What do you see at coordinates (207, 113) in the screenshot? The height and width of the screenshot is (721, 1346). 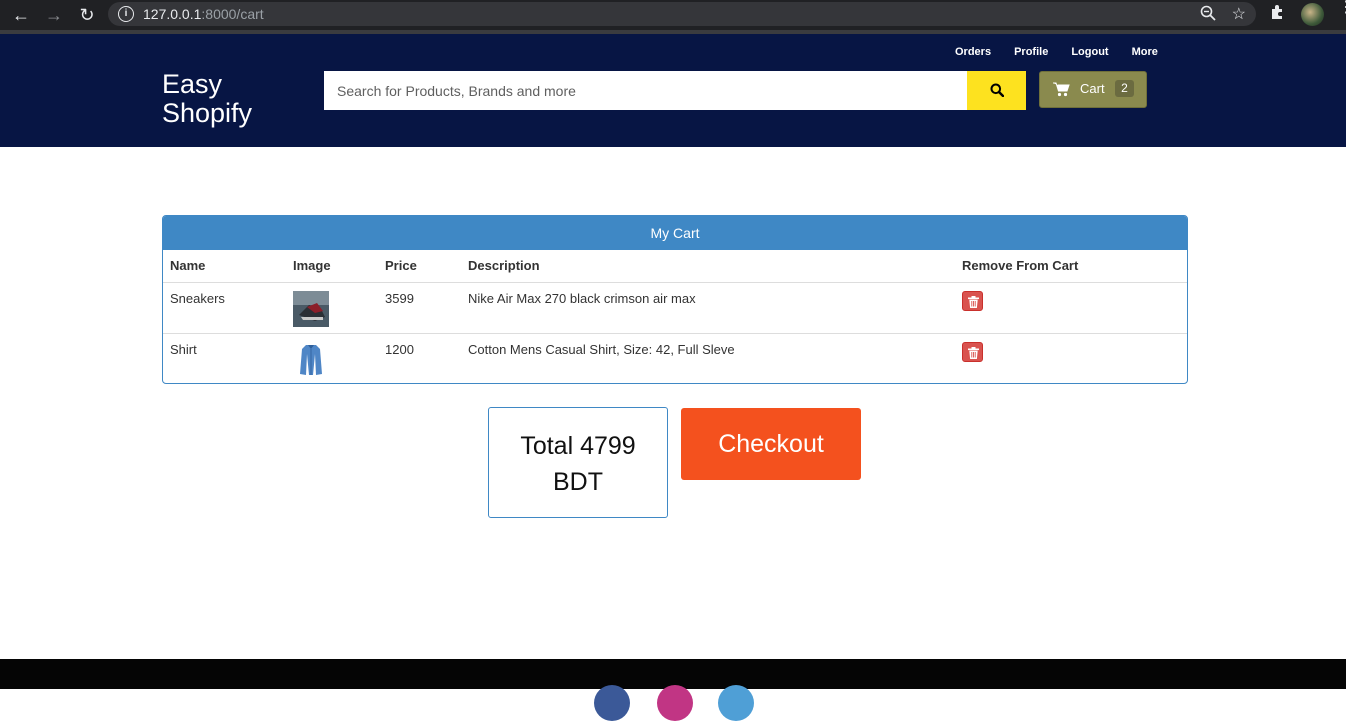 I see `brand-line-2: Shopify` at bounding box center [207, 113].